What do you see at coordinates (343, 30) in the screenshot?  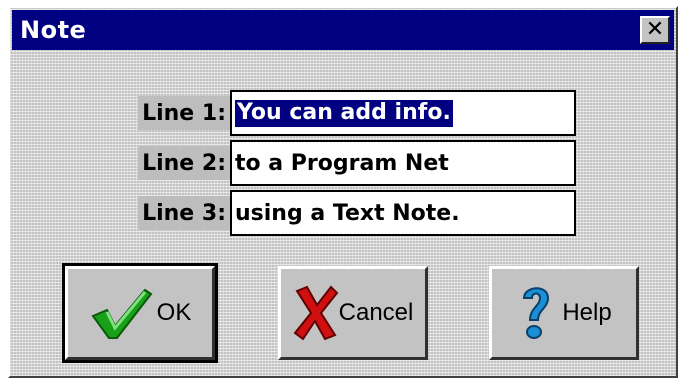 I see `title-bar: Note ✕` at bounding box center [343, 30].